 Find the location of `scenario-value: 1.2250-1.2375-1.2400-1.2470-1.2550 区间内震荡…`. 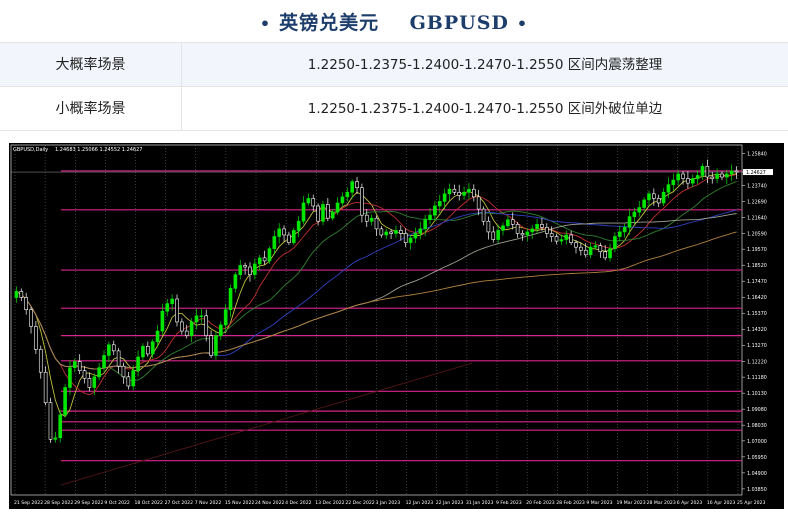

scenario-value: 1.2250-1.2375-1.2400-1.2470-1.2550 区间内震荡… is located at coordinates (485, 65).